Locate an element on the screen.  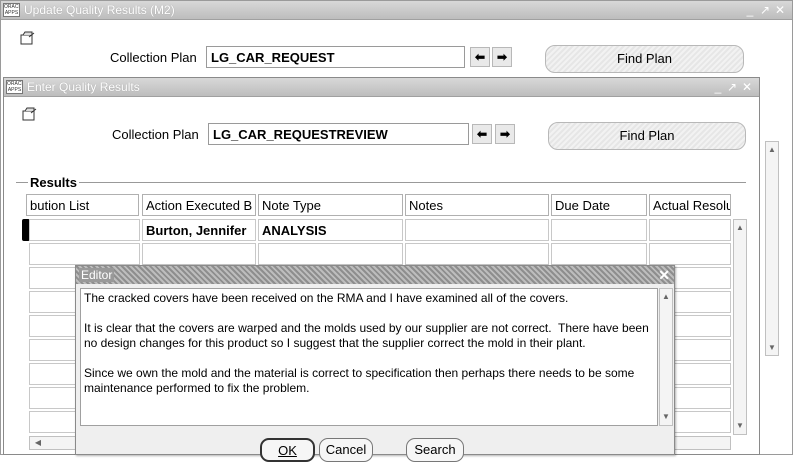
front-window-titlebar: ORACLEAPPS Enter Quality Results _ ↗ ✕ is located at coordinates (381, 87).